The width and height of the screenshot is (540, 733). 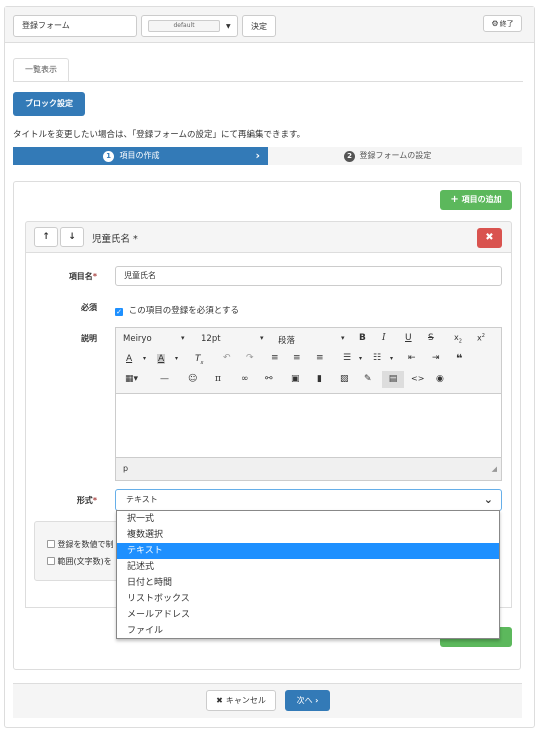 What do you see at coordinates (440, 379) in the screenshot?
I see `preview-icon: ◉` at bounding box center [440, 379].